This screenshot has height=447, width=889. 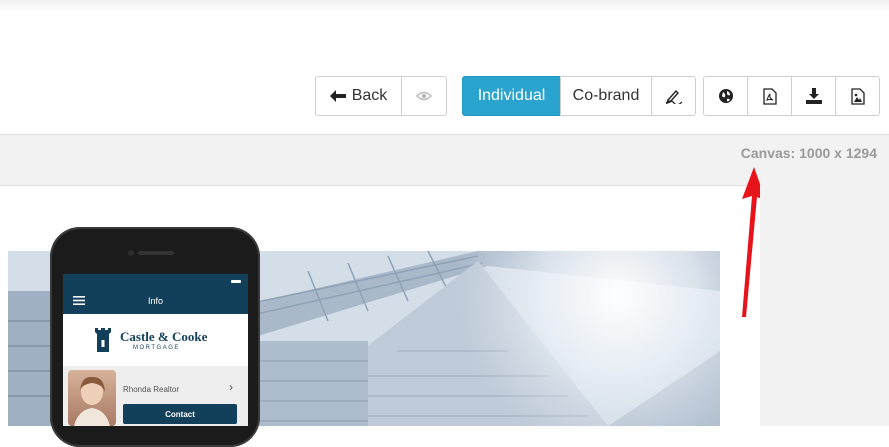 I want to click on individual-button: Individual, so click(x=511, y=96).